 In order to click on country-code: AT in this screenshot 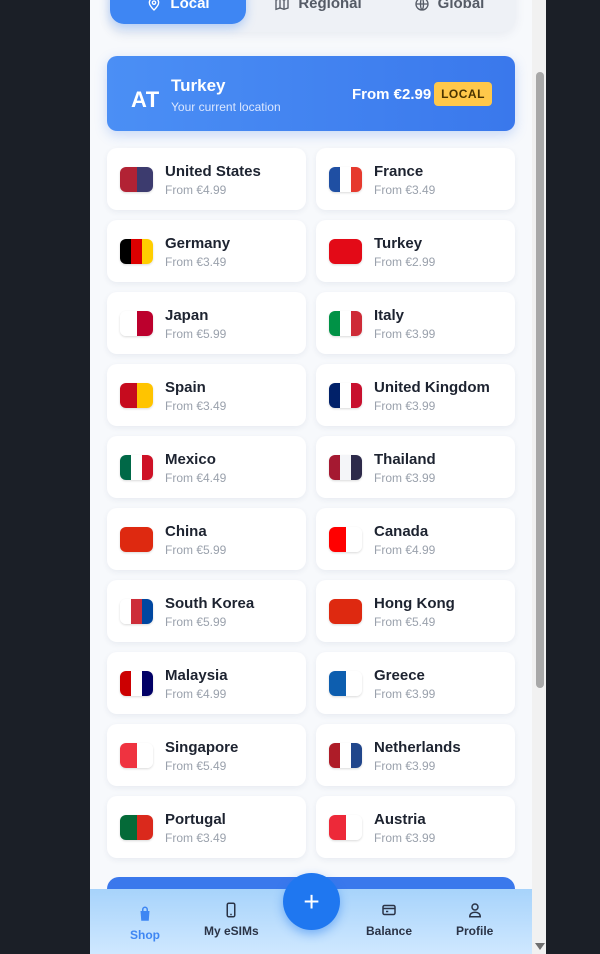, I will do `click(145, 99)`.